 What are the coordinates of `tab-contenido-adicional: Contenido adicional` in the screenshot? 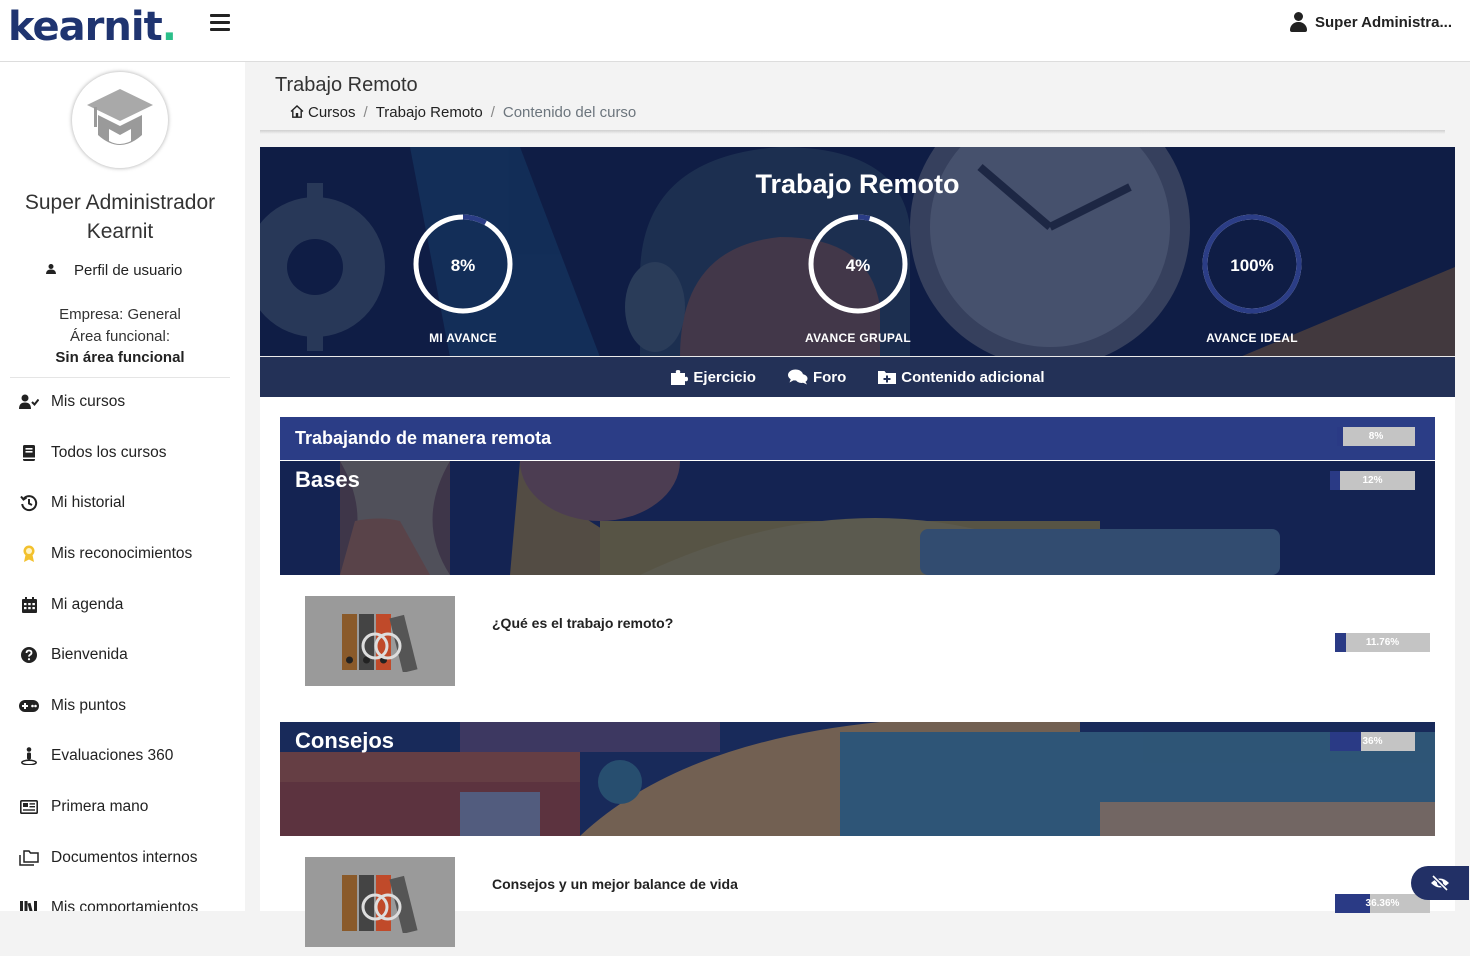 It's located at (961, 377).